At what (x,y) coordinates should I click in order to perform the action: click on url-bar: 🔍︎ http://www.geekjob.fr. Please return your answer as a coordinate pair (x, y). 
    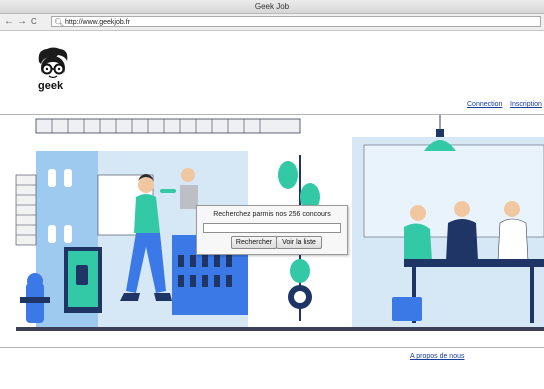
    Looking at the image, I should click on (296, 21).